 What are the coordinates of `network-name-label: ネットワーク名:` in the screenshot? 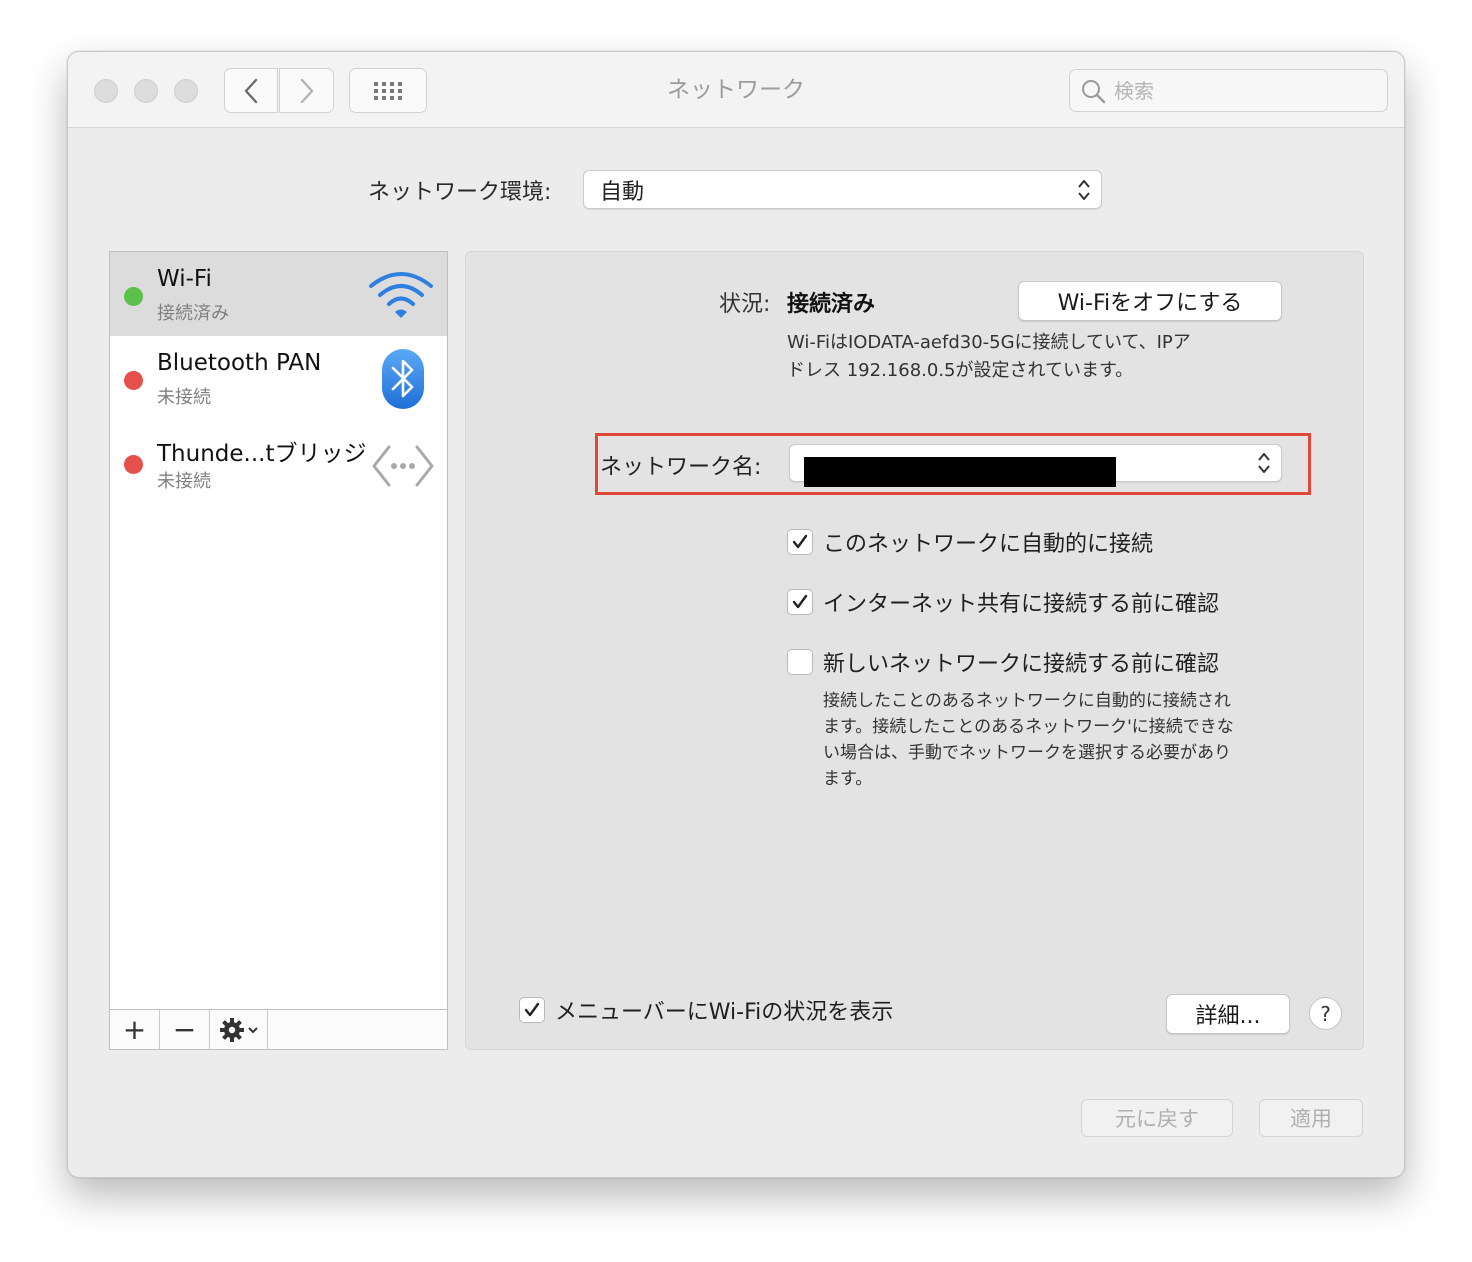 It's located at (681, 467).